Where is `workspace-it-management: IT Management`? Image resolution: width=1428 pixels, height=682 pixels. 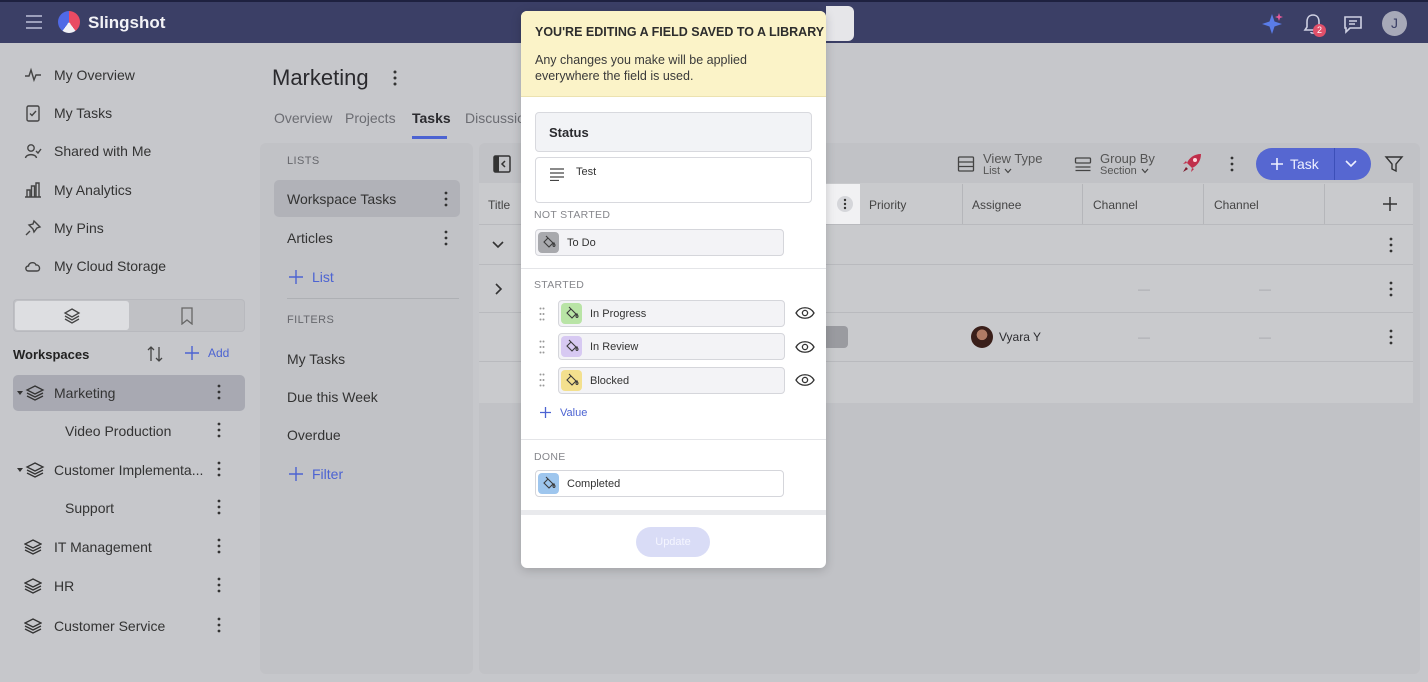 workspace-it-management: IT Management is located at coordinates (129, 547).